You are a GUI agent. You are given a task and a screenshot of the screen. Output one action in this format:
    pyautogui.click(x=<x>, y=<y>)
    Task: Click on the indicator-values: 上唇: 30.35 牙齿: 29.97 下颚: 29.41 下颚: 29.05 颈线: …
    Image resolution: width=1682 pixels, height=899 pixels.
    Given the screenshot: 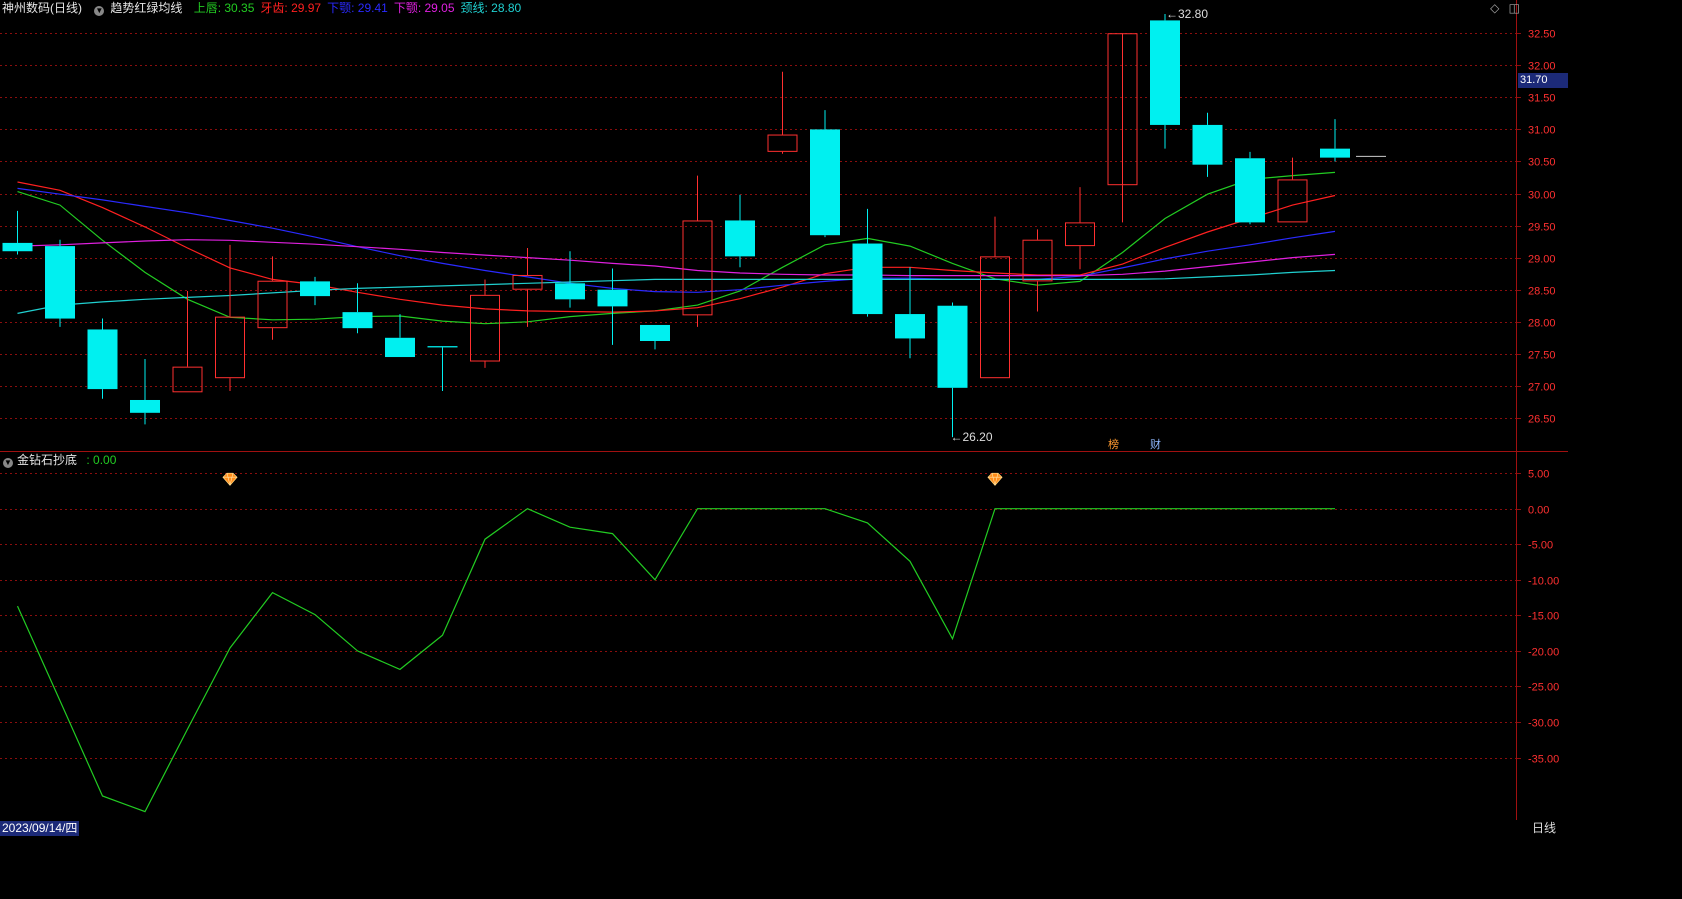 What is the action you would take?
    pyautogui.click(x=361, y=8)
    